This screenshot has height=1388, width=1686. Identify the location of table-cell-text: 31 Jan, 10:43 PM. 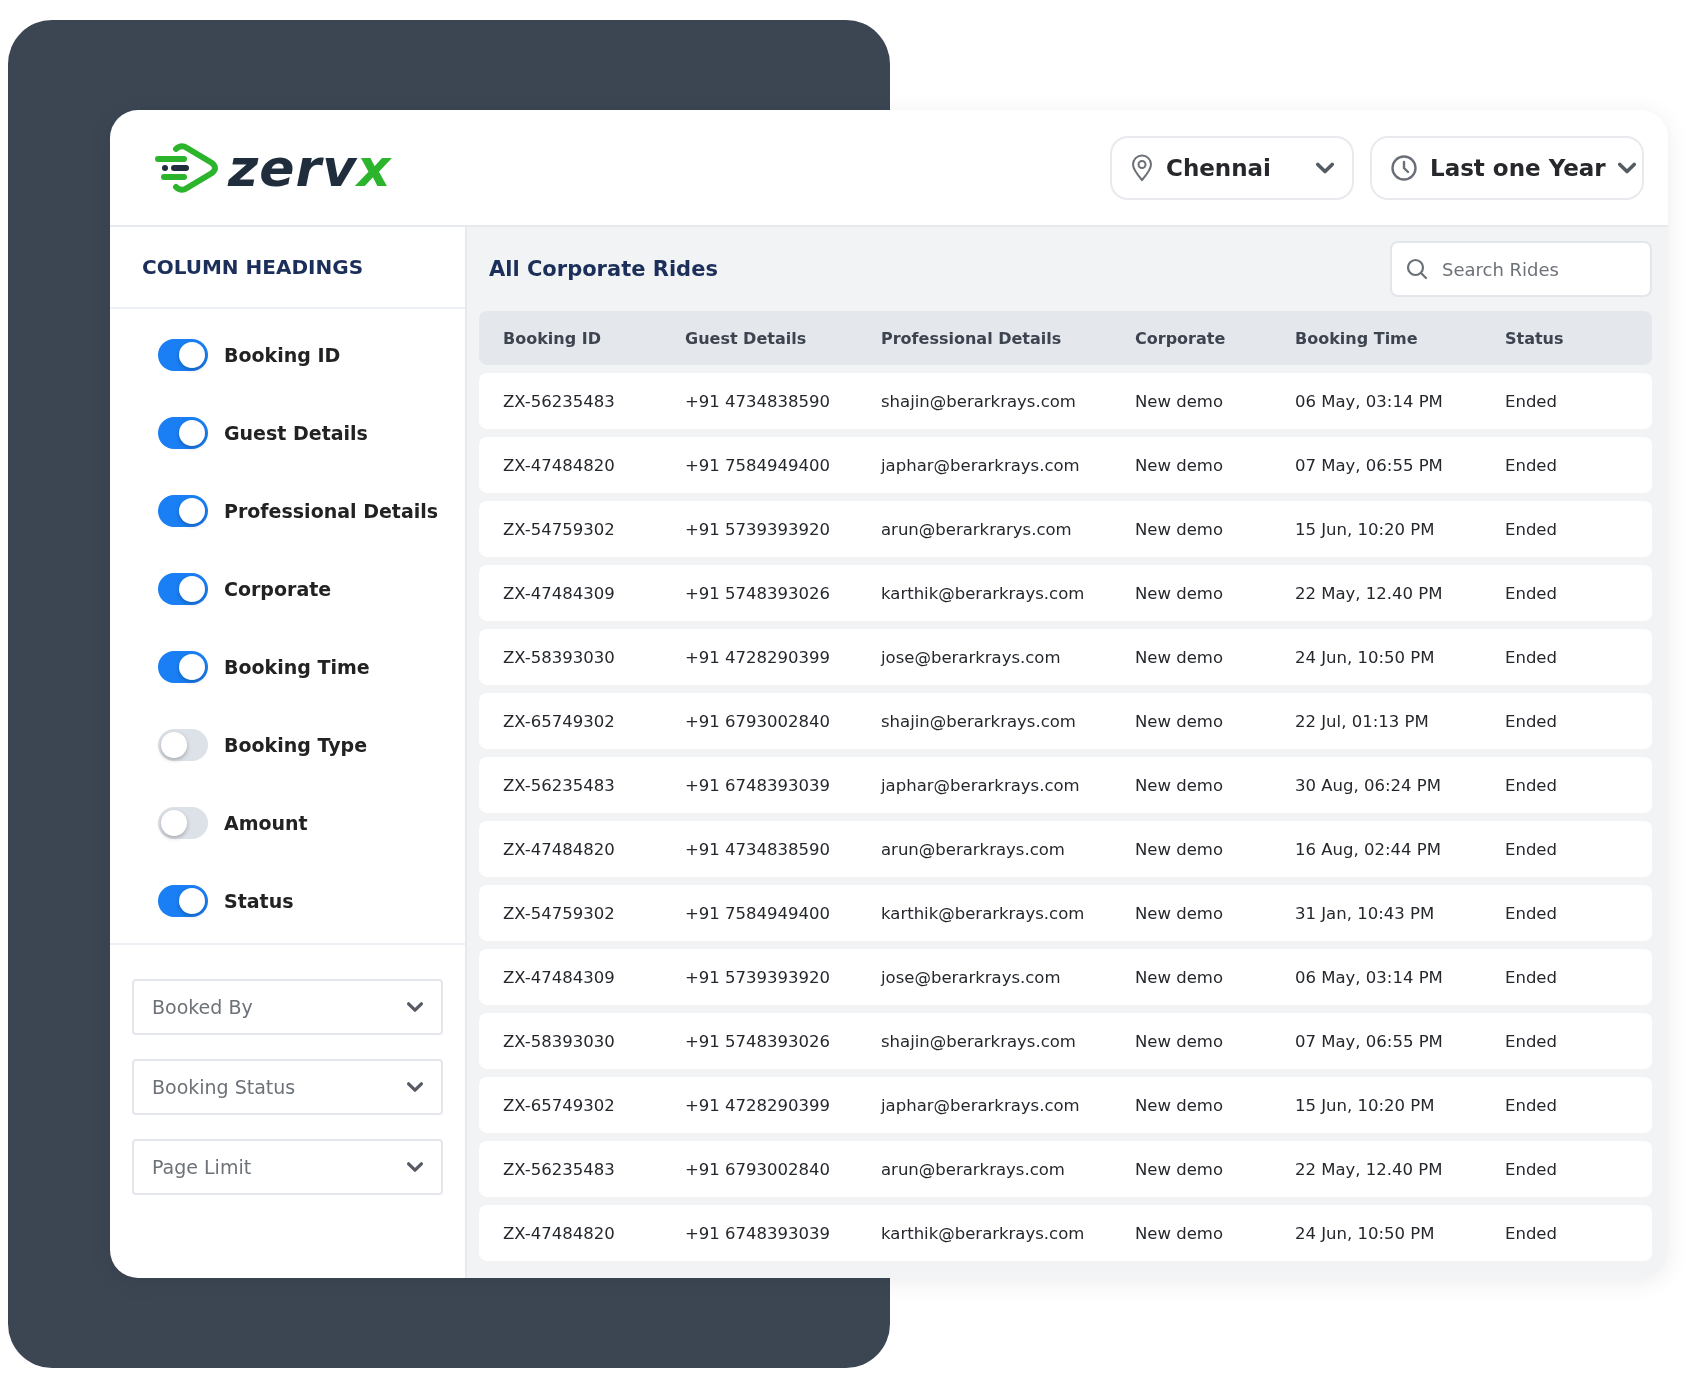
(1365, 913).